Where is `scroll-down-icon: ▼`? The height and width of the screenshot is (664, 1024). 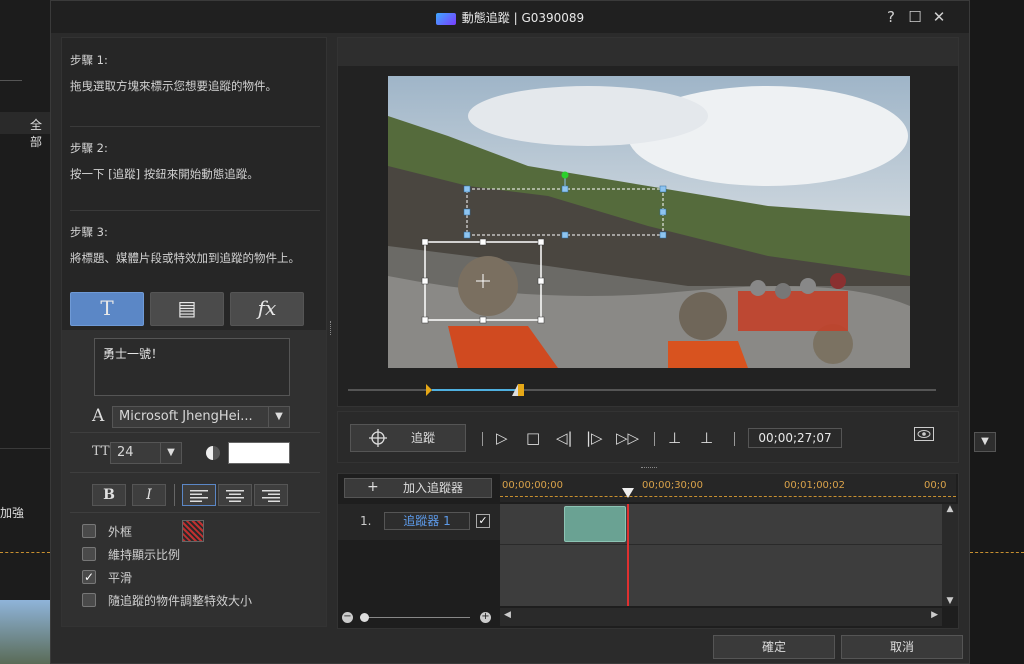
scroll-down-icon: ▼ is located at coordinates (950, 601).